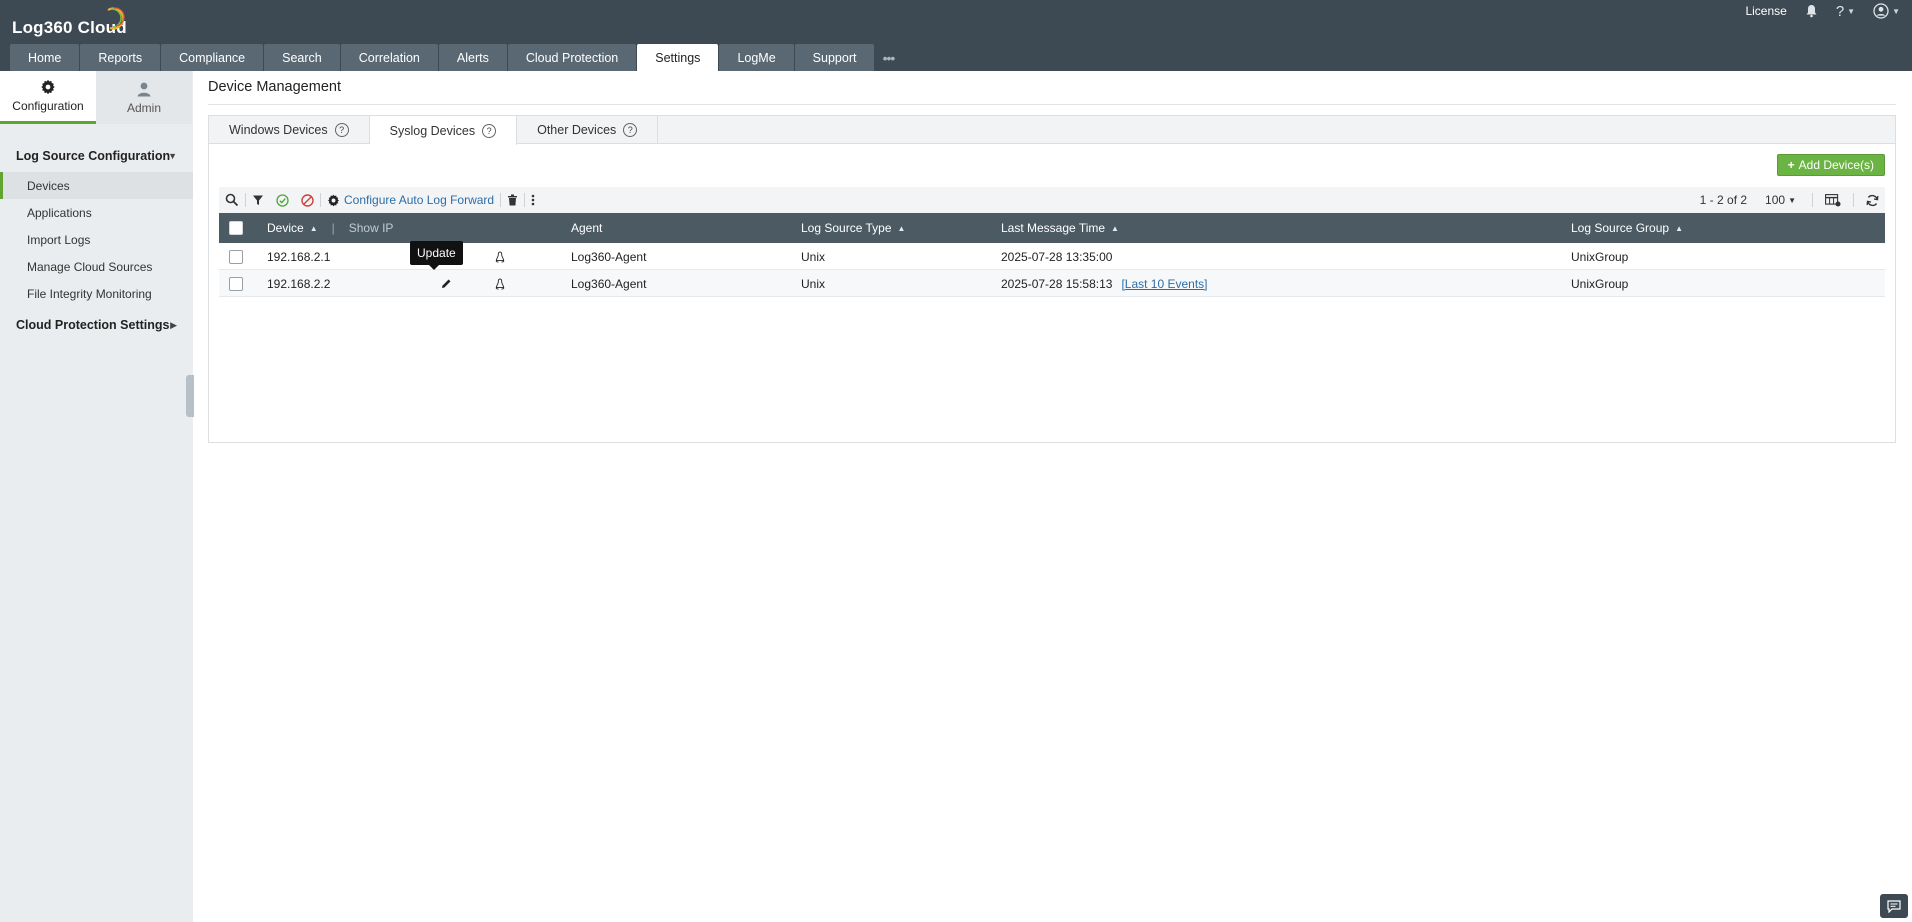 This screenshot has width=1912, height=922. I want to click on column-settings-icon, so click(1833, 199).